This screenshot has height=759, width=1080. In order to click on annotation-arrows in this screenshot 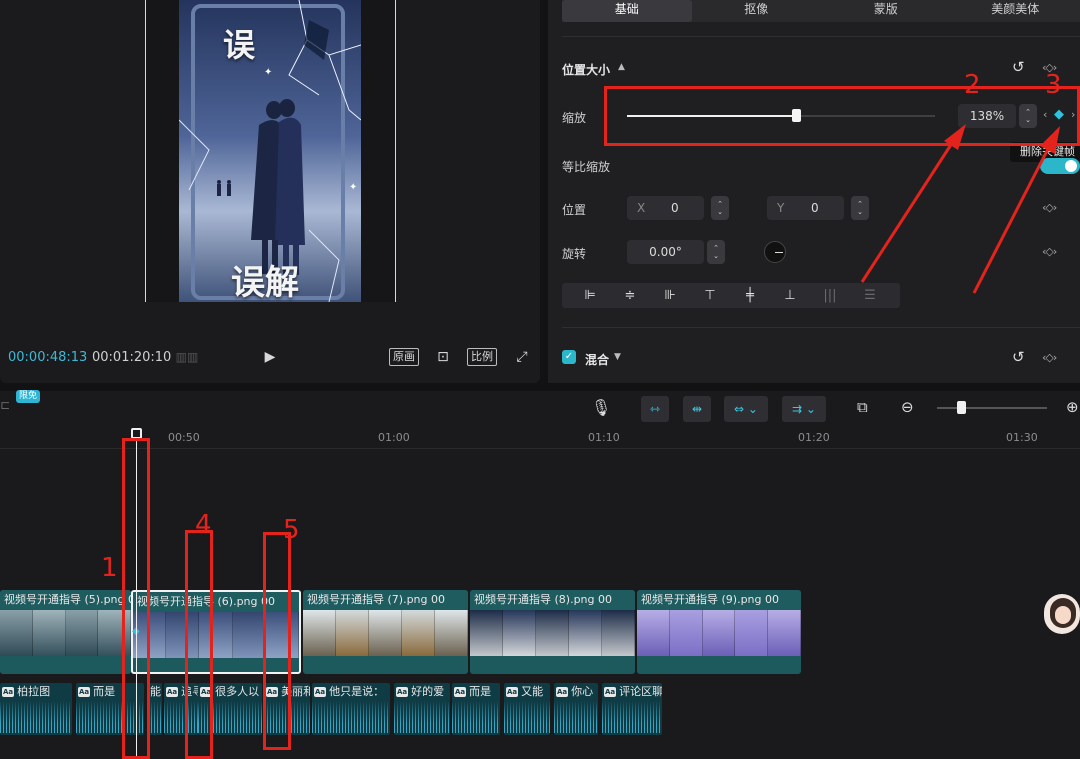, I will do `click(960, 209)`.